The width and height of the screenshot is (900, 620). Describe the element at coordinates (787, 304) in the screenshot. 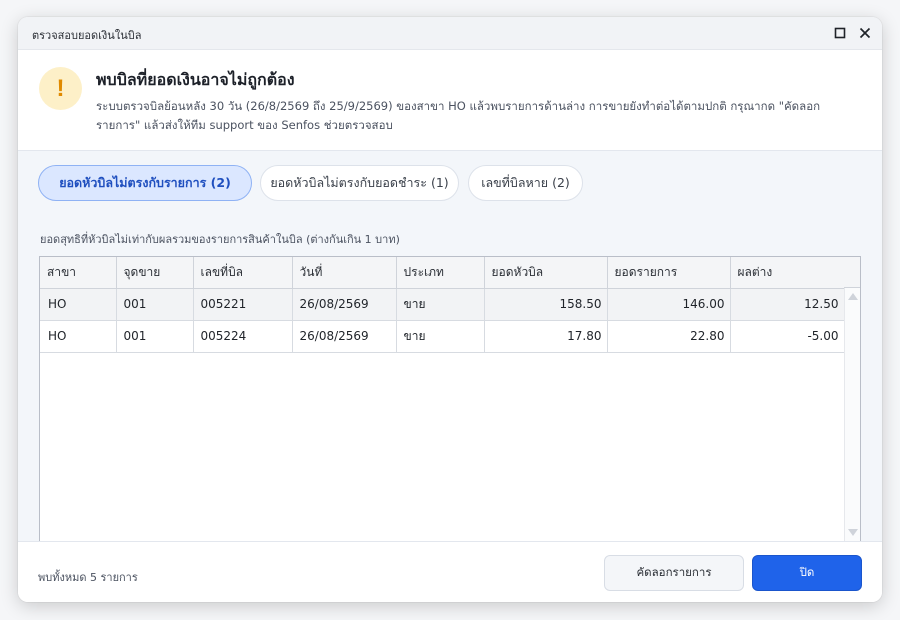

I see `cell-difference: 12.50` at that location.